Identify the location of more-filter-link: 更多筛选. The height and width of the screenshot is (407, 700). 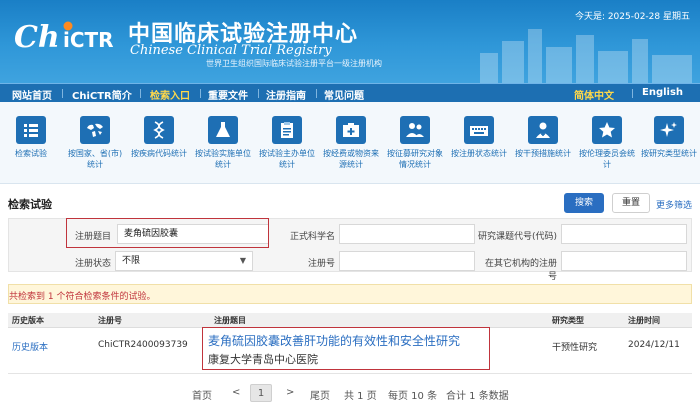
(674, 204).